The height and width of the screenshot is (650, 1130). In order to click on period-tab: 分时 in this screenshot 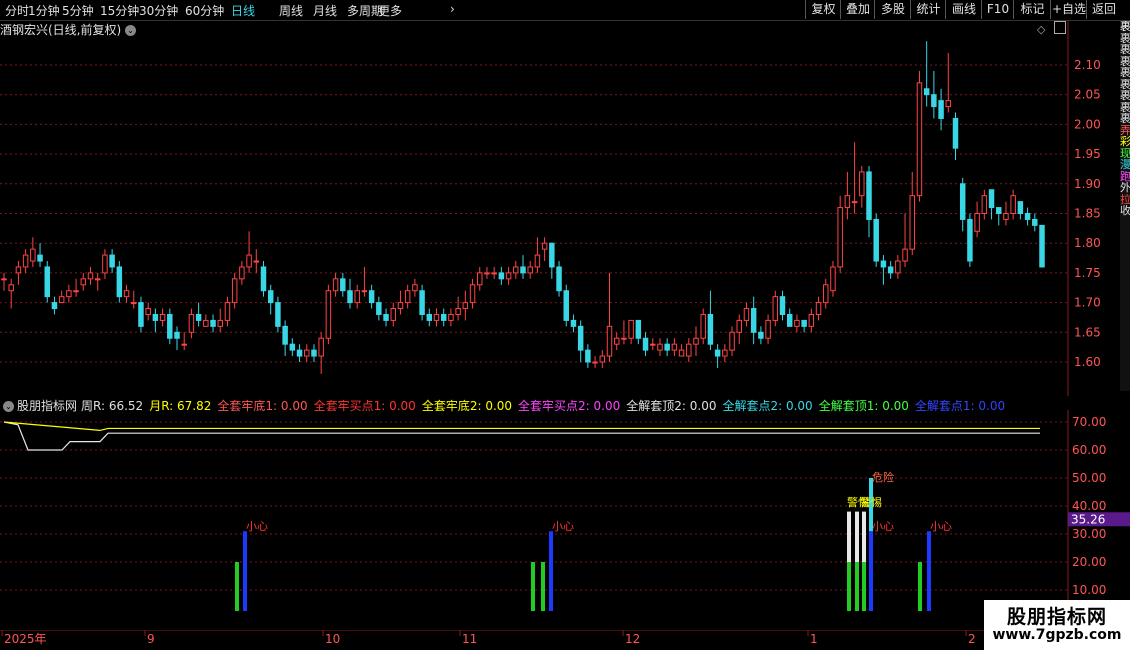, I will do `click(17, 10)`.